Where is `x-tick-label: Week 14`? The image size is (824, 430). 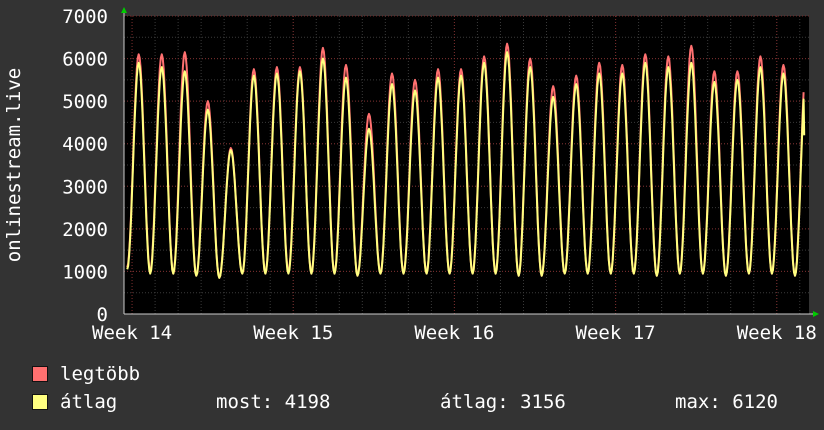 x-tick-label: Week 14 is located at coordinates (132, 333).